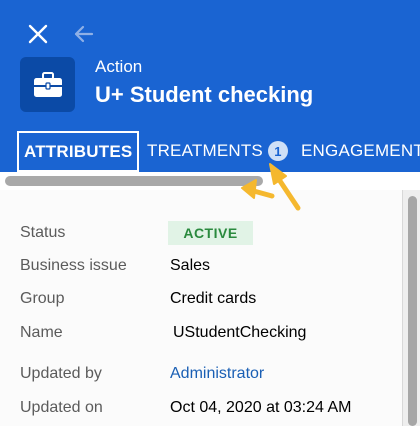 Image resolution: width=420 pixels, height=426 pixels. What do you see at coordinates (42, 298) in the screenshot?
I see `group-label: Group` at bounding box center [42, 298].